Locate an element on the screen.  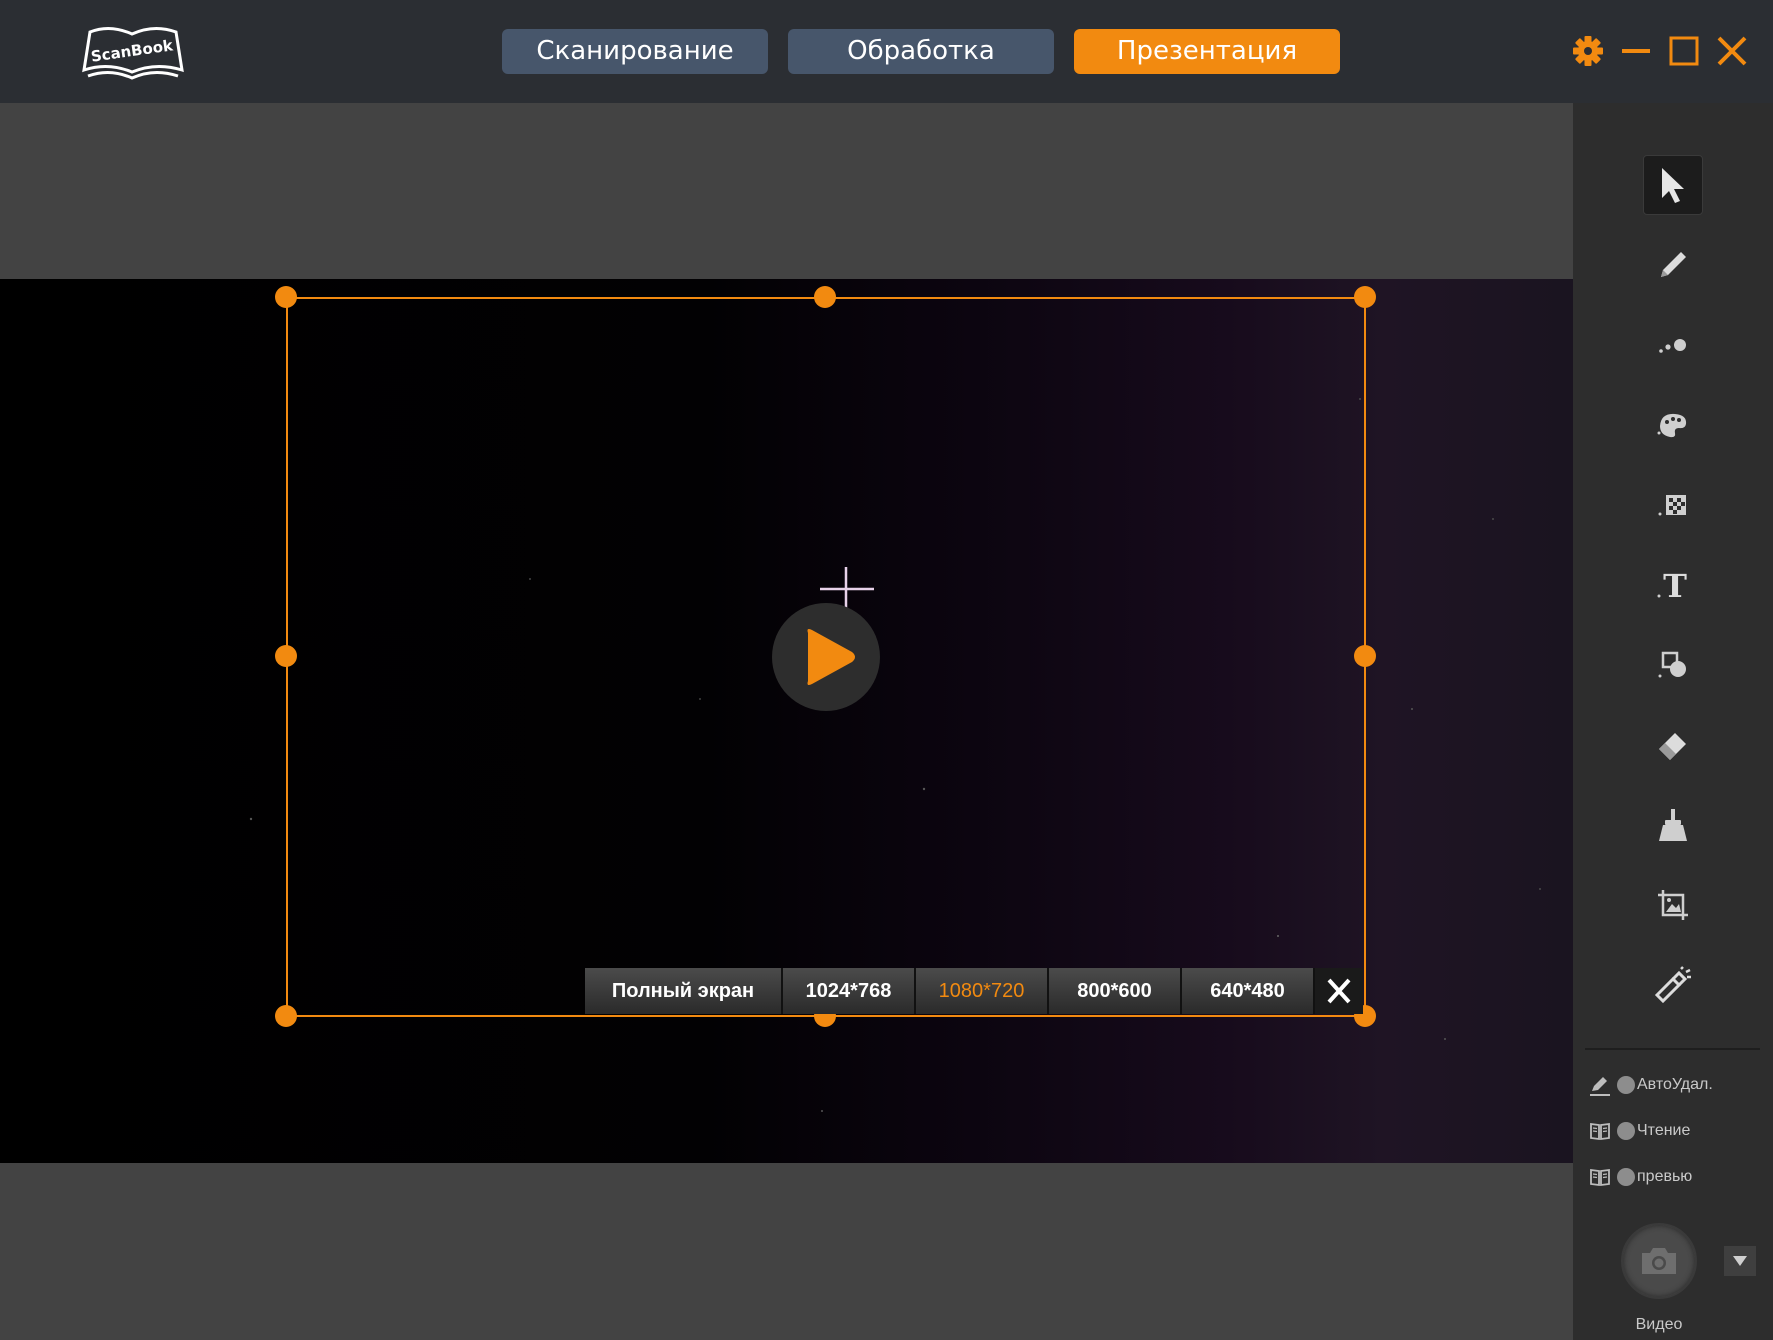
toggle-label: превью is located at coordinates (1665, 1176).